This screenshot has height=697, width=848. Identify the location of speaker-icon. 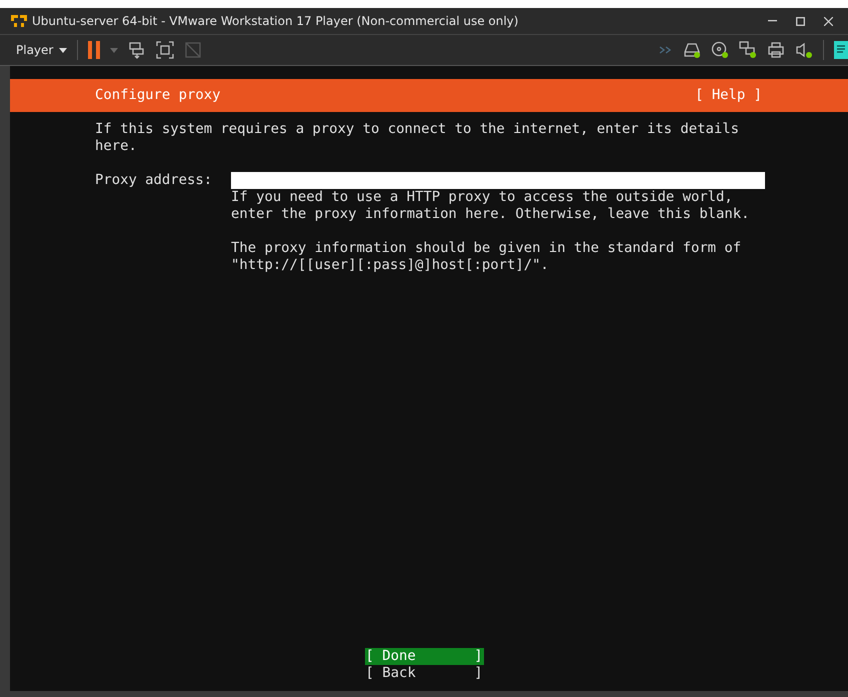
(804, 50).